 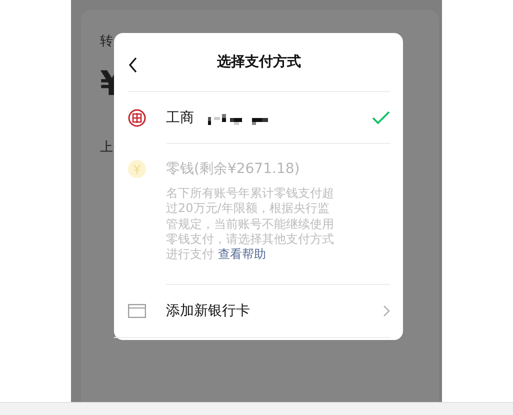 What do you see at coordinates (233, 169) in the screenshot?
I see `payment-method-name: 零钱(剩余¥2671.18)` at bounding box center [233, 169].